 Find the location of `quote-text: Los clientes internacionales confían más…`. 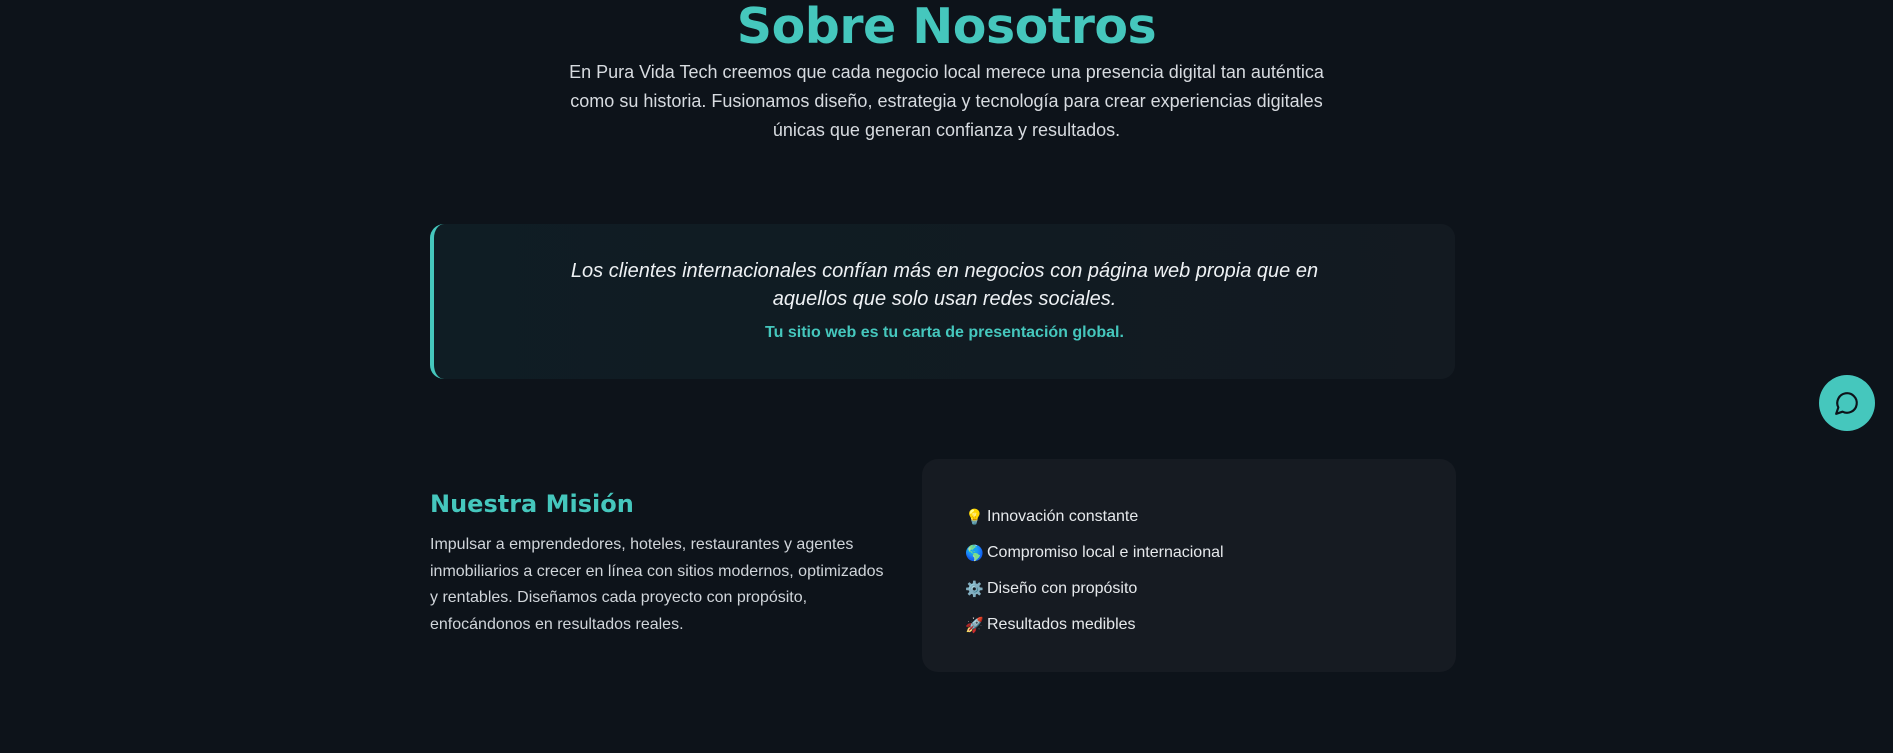

quote-text: Los clientes internacionales confían más… is located at coordinates (944, 285).